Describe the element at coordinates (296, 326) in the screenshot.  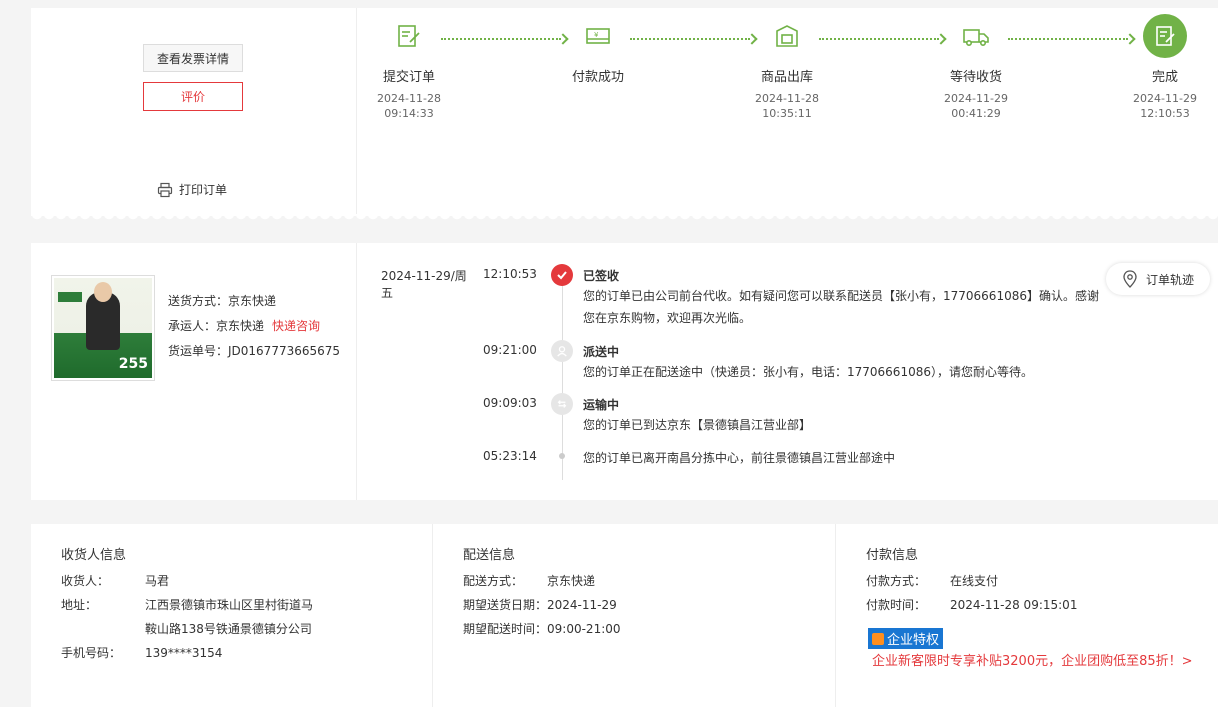
I see `courier-consult-link: 快递咨询` at that location.